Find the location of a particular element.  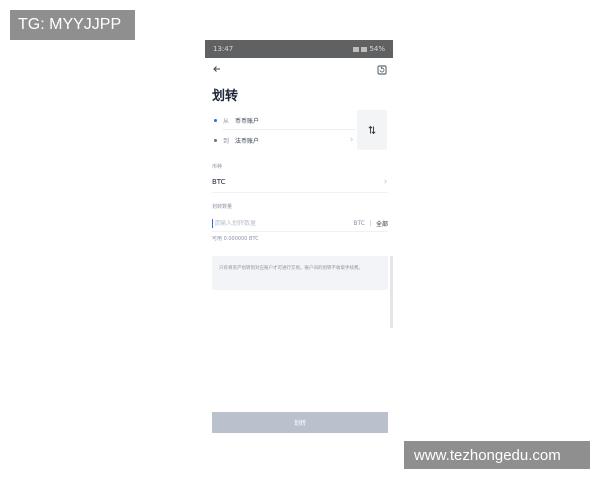

amount-row: BTC 全部 is located at coordinates (300, 223).